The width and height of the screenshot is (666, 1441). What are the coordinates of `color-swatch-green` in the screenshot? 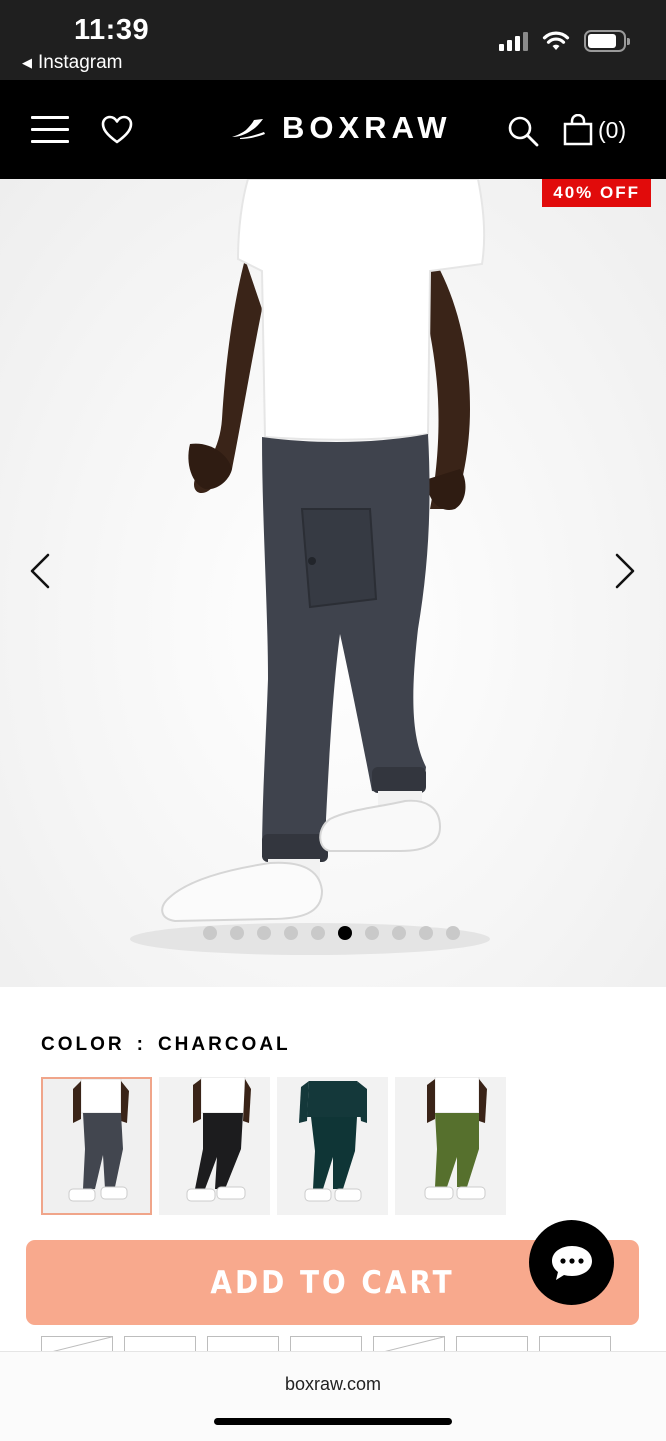 It's located at (332, 1146).